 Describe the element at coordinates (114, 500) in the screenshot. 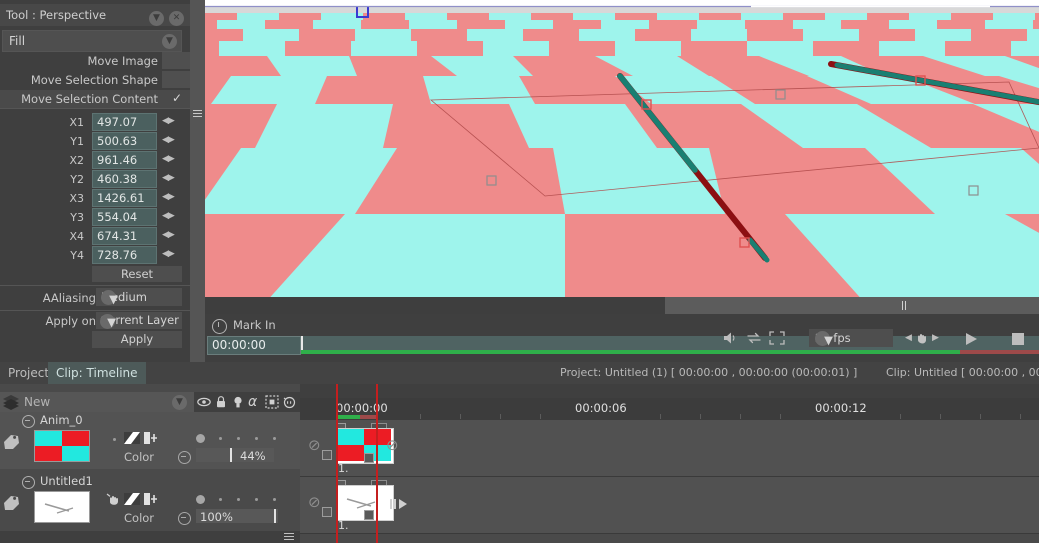

I see `onion-skin-hand-icon` at that location.